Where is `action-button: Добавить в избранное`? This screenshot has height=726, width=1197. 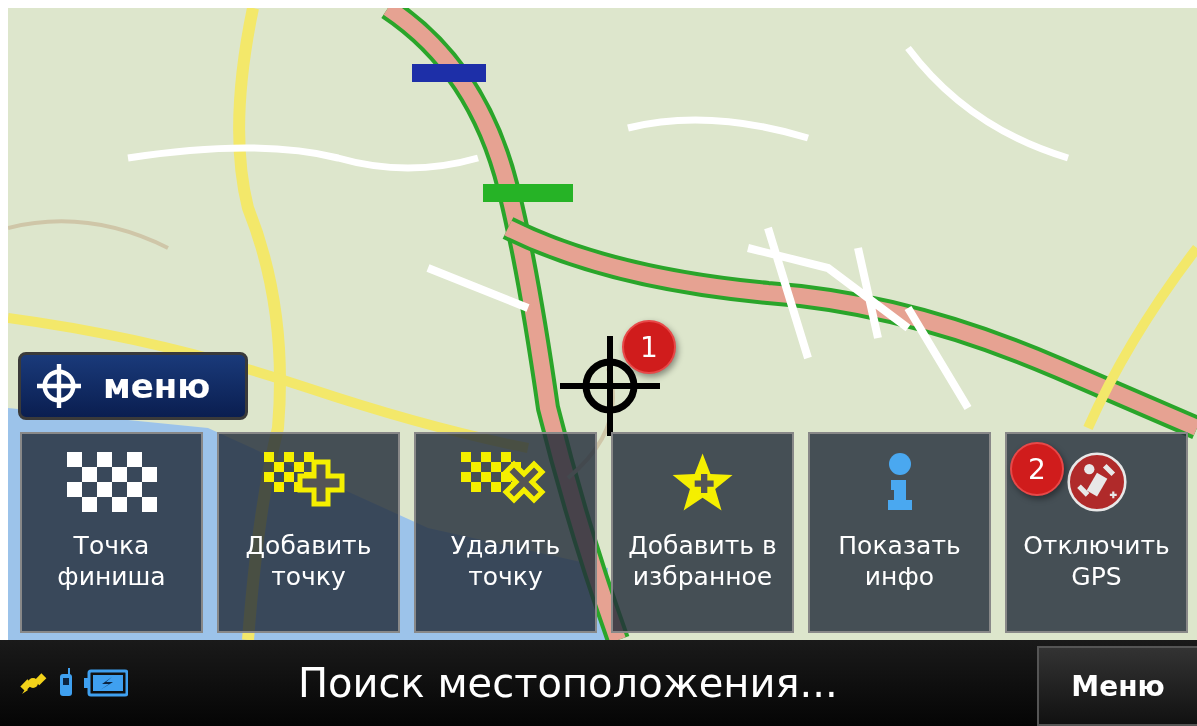 action-button: Добавить в избранное is located at coordinates (702, 532).